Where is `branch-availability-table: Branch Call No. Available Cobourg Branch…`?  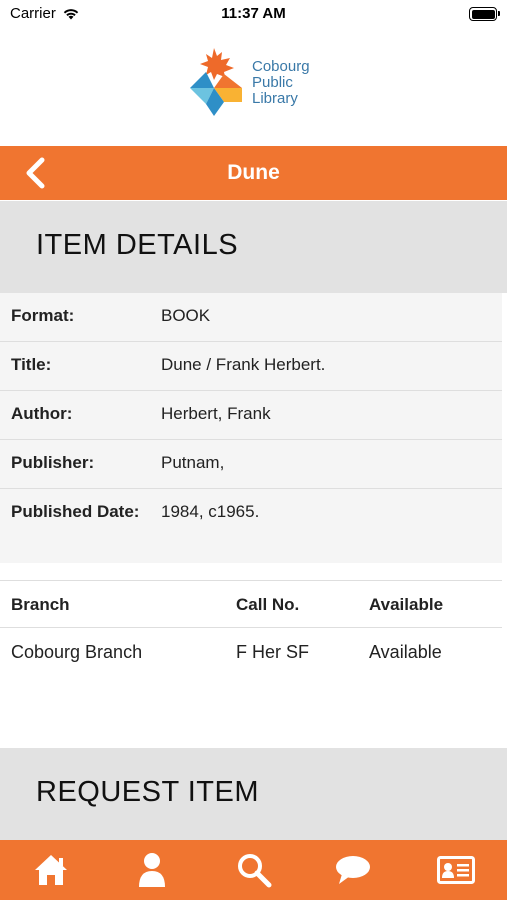
branch-availability-table: Branch Call No. Available Cobourg Branch… is located at coordinates (251, 628).